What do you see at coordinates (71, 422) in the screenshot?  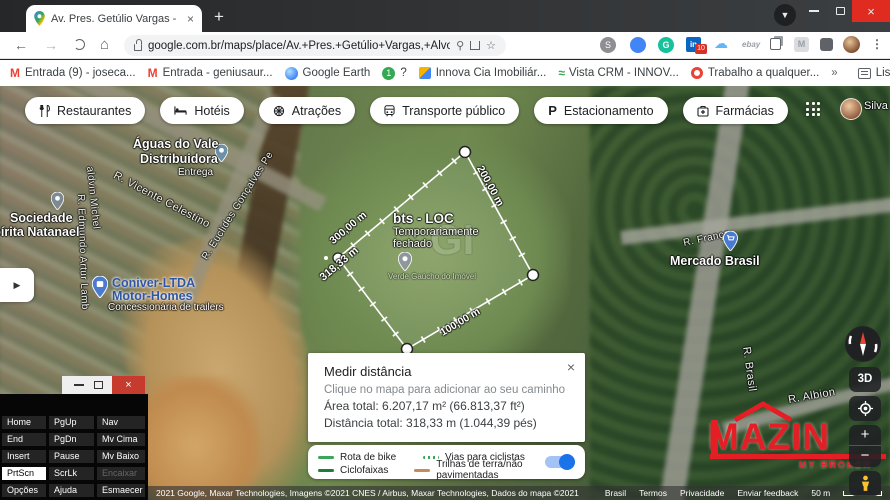 I see `osk-key-pgup: PgUp` at bounding box center [71, 422].